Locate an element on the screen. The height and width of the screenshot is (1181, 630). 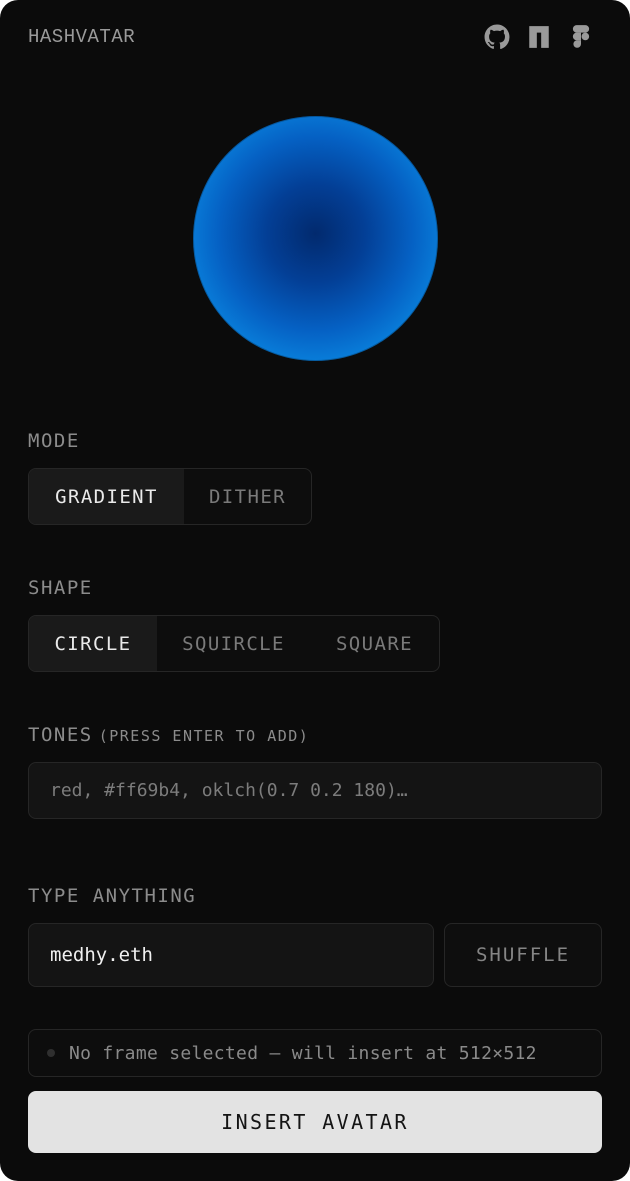
shape-label: SHAPE is located at coordinates (60, 588).